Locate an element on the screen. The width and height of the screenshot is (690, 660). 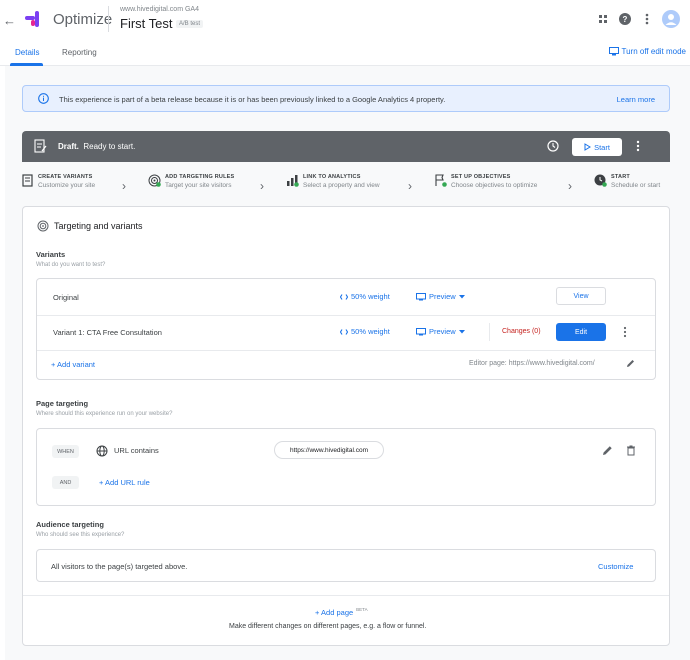
status-more-vert-icon is located at coordinates (638, 146).